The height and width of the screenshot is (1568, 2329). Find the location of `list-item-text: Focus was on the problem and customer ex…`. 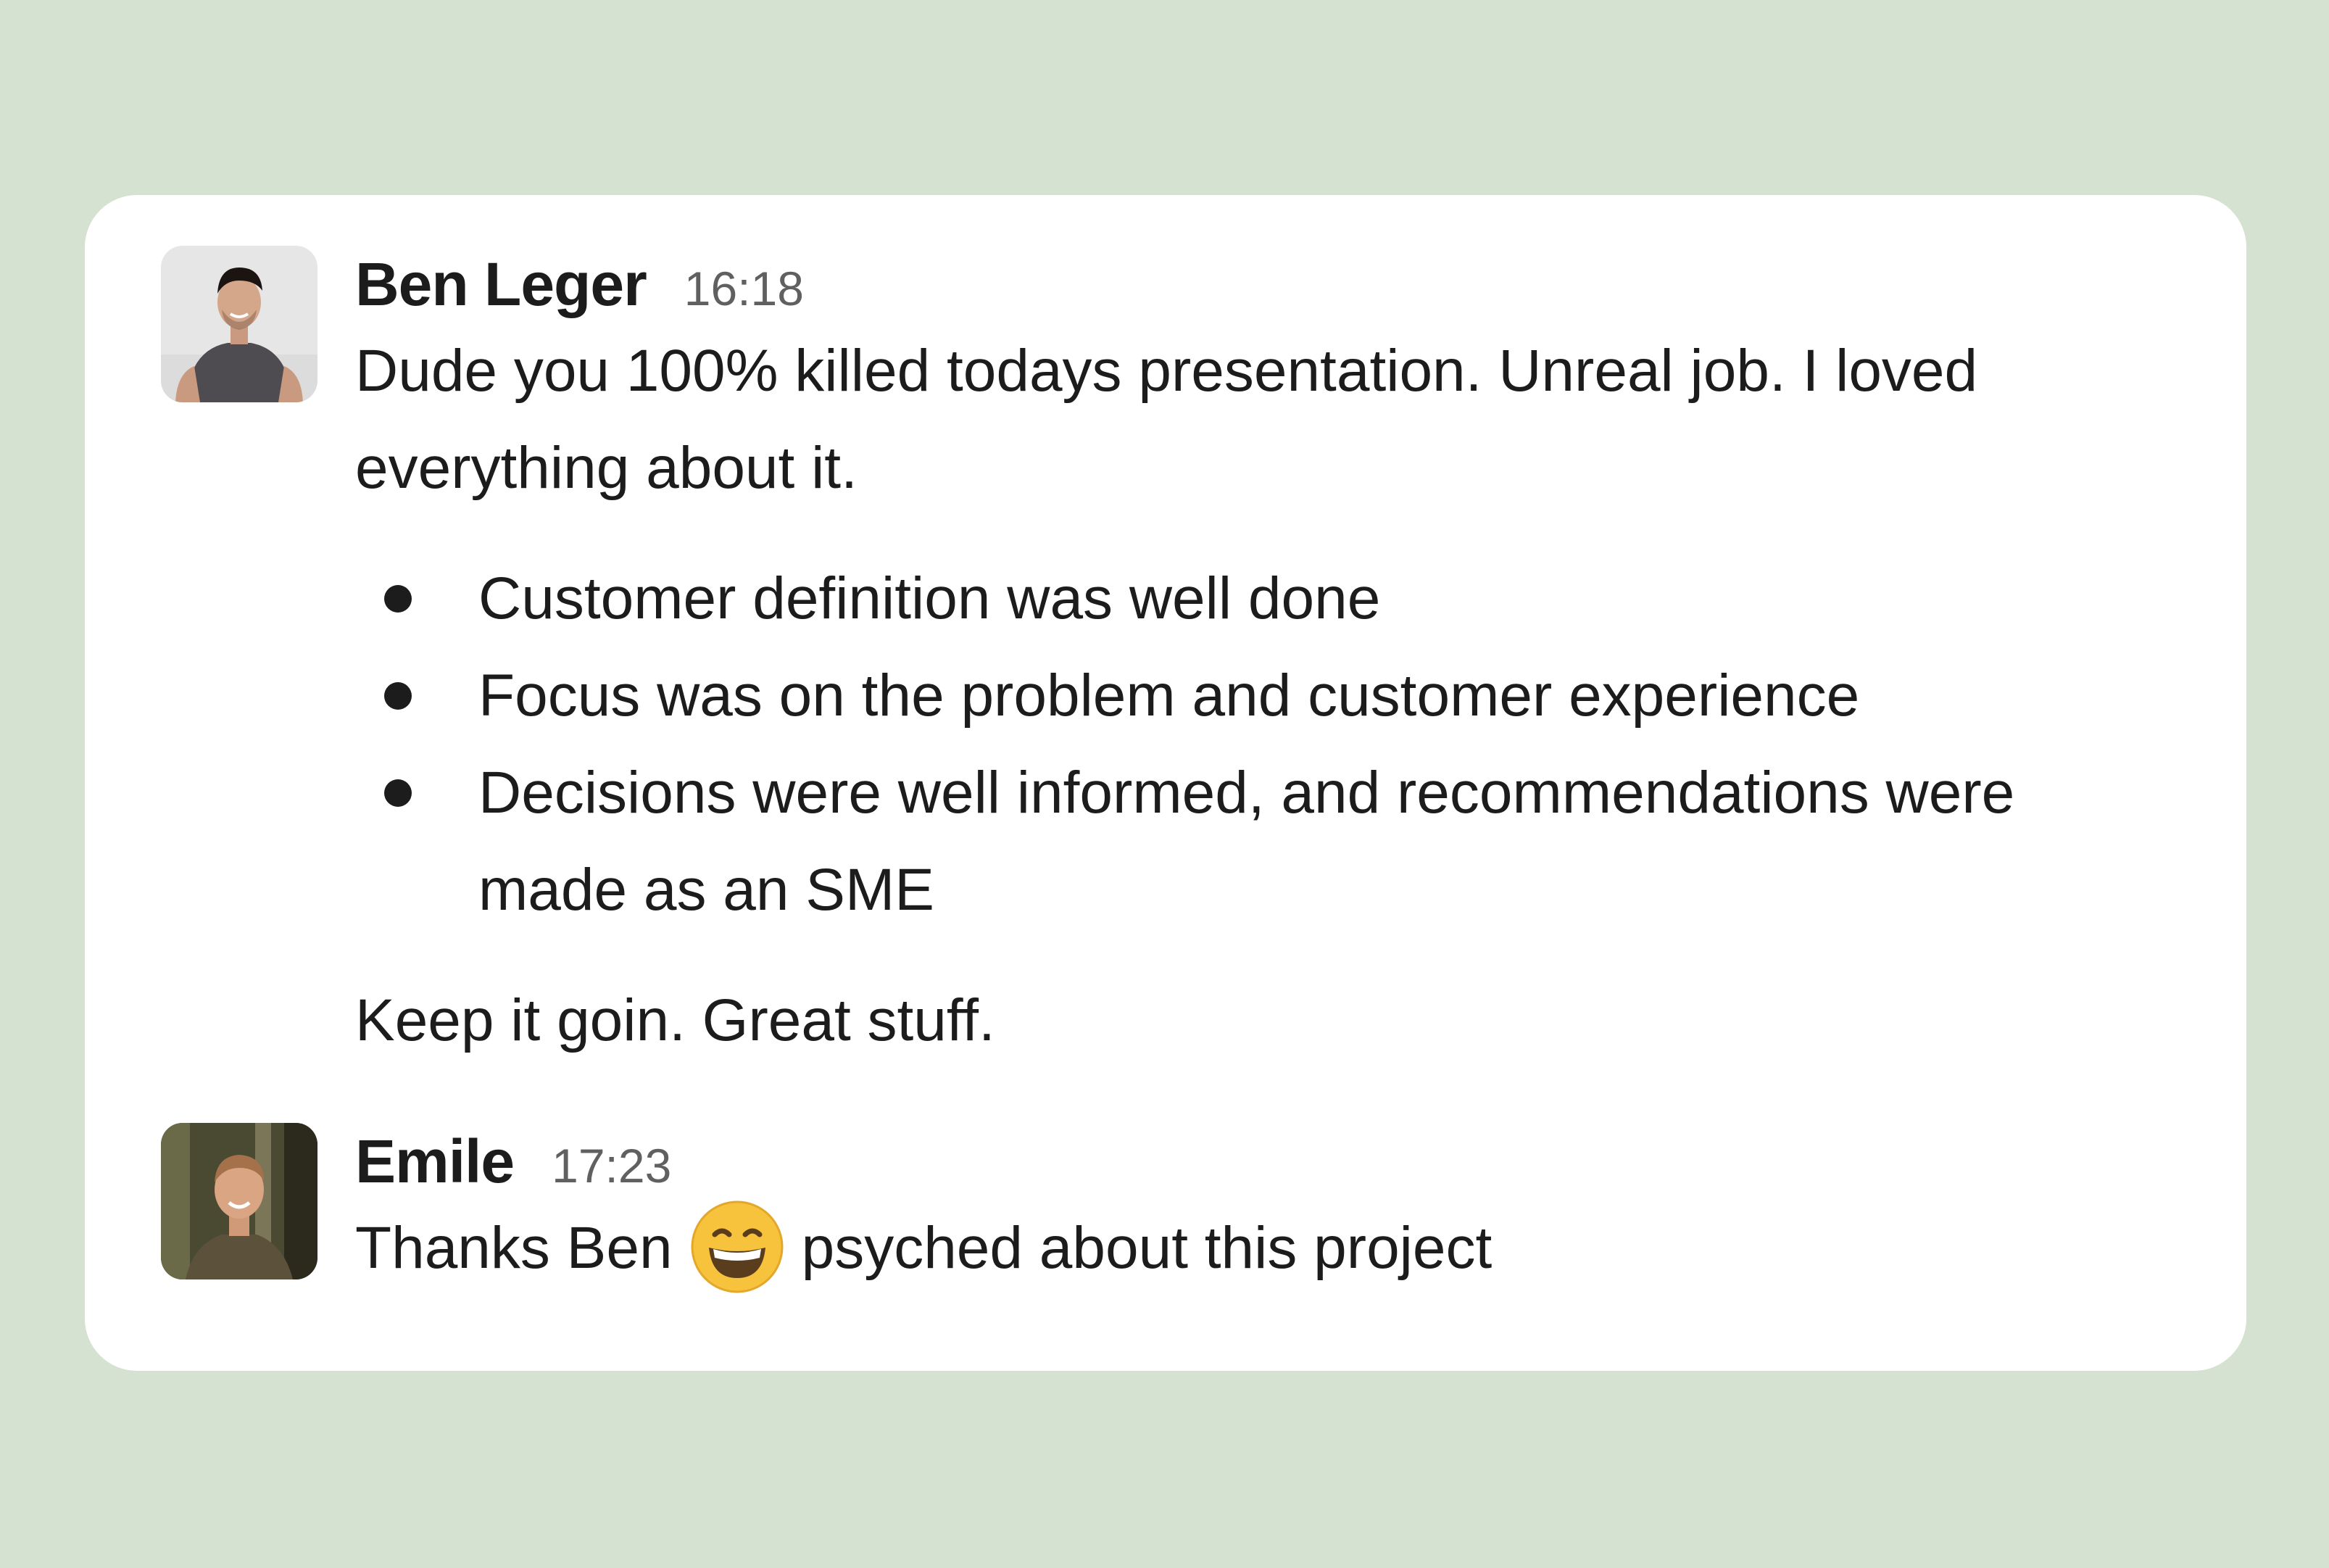

list-item-text: Focus was on the problem and customer ex… is located at coordinates (1169, 696).